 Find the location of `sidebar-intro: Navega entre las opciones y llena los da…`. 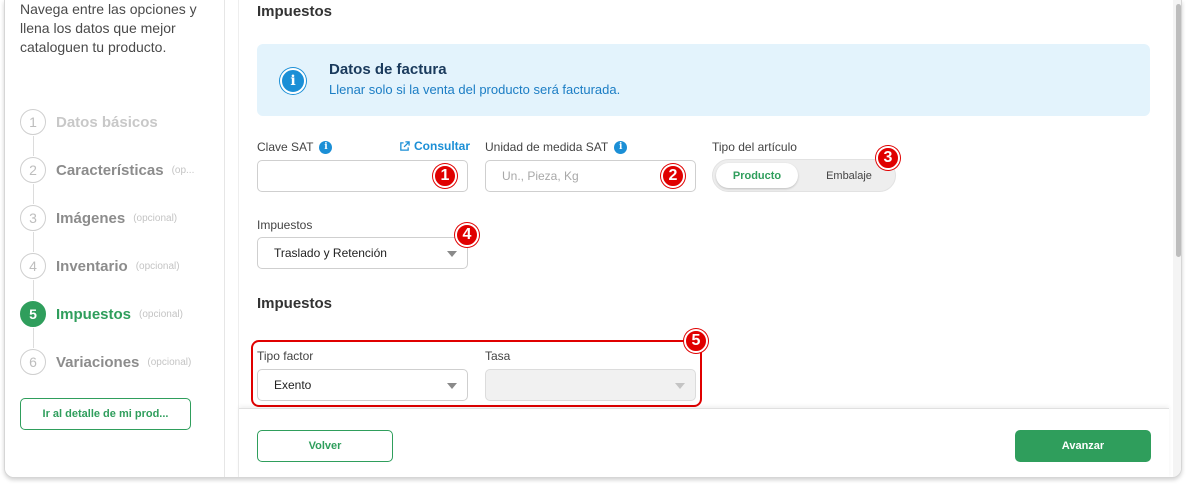

sidebar-intro: Navega entre las opciones y llena los da… is located at coordinates (108, 28).